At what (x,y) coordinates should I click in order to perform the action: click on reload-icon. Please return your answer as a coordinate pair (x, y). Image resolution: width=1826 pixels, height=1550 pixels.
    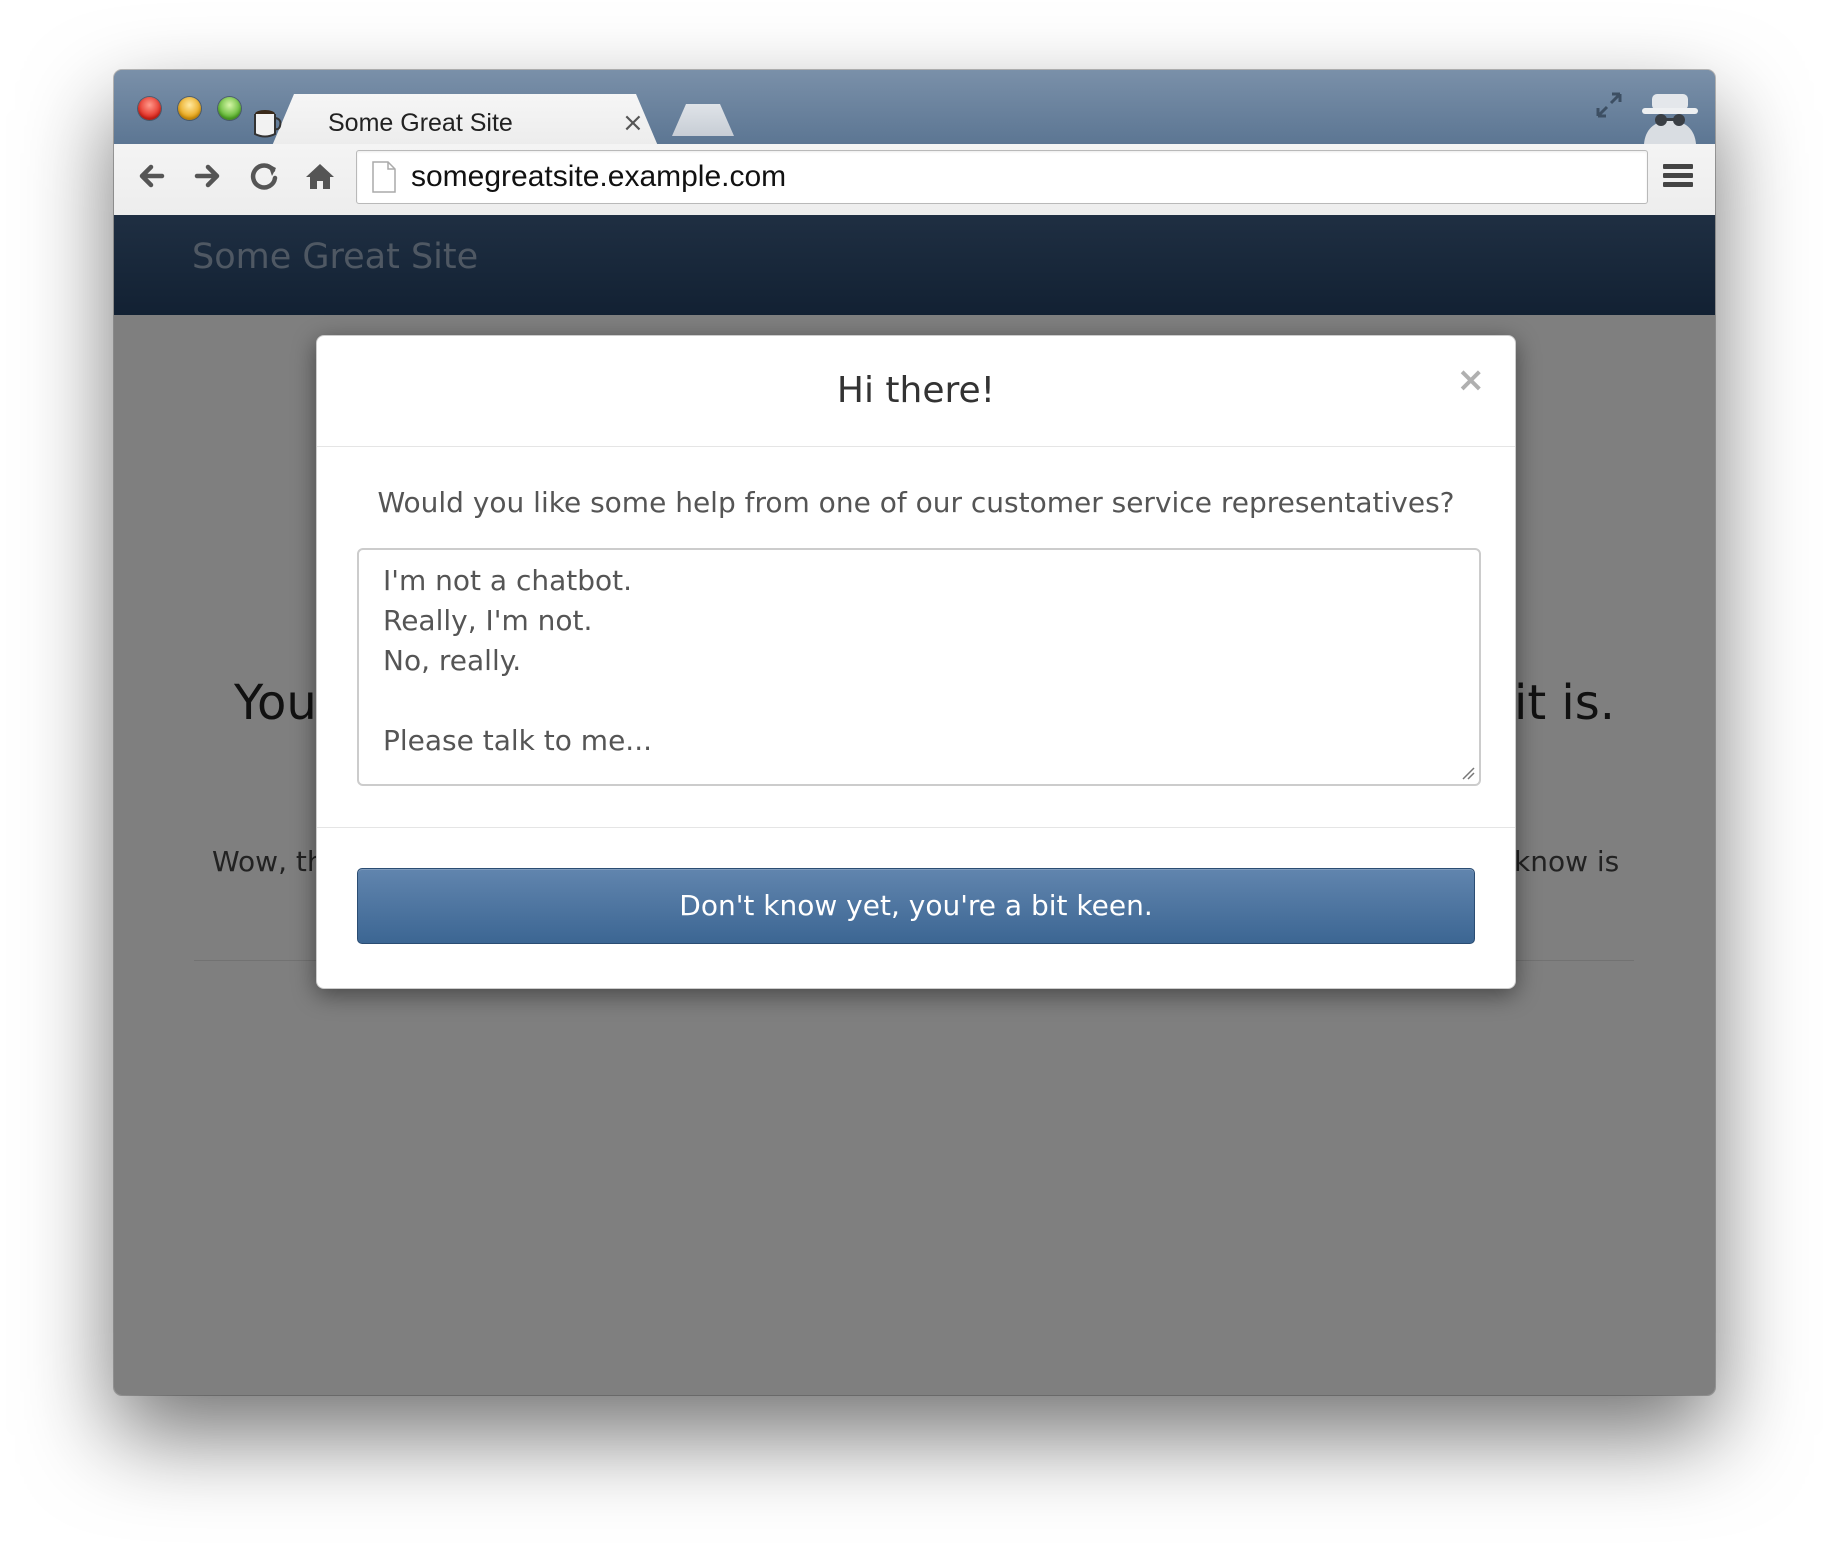
    Looking at the image, I should click on (264, 176).